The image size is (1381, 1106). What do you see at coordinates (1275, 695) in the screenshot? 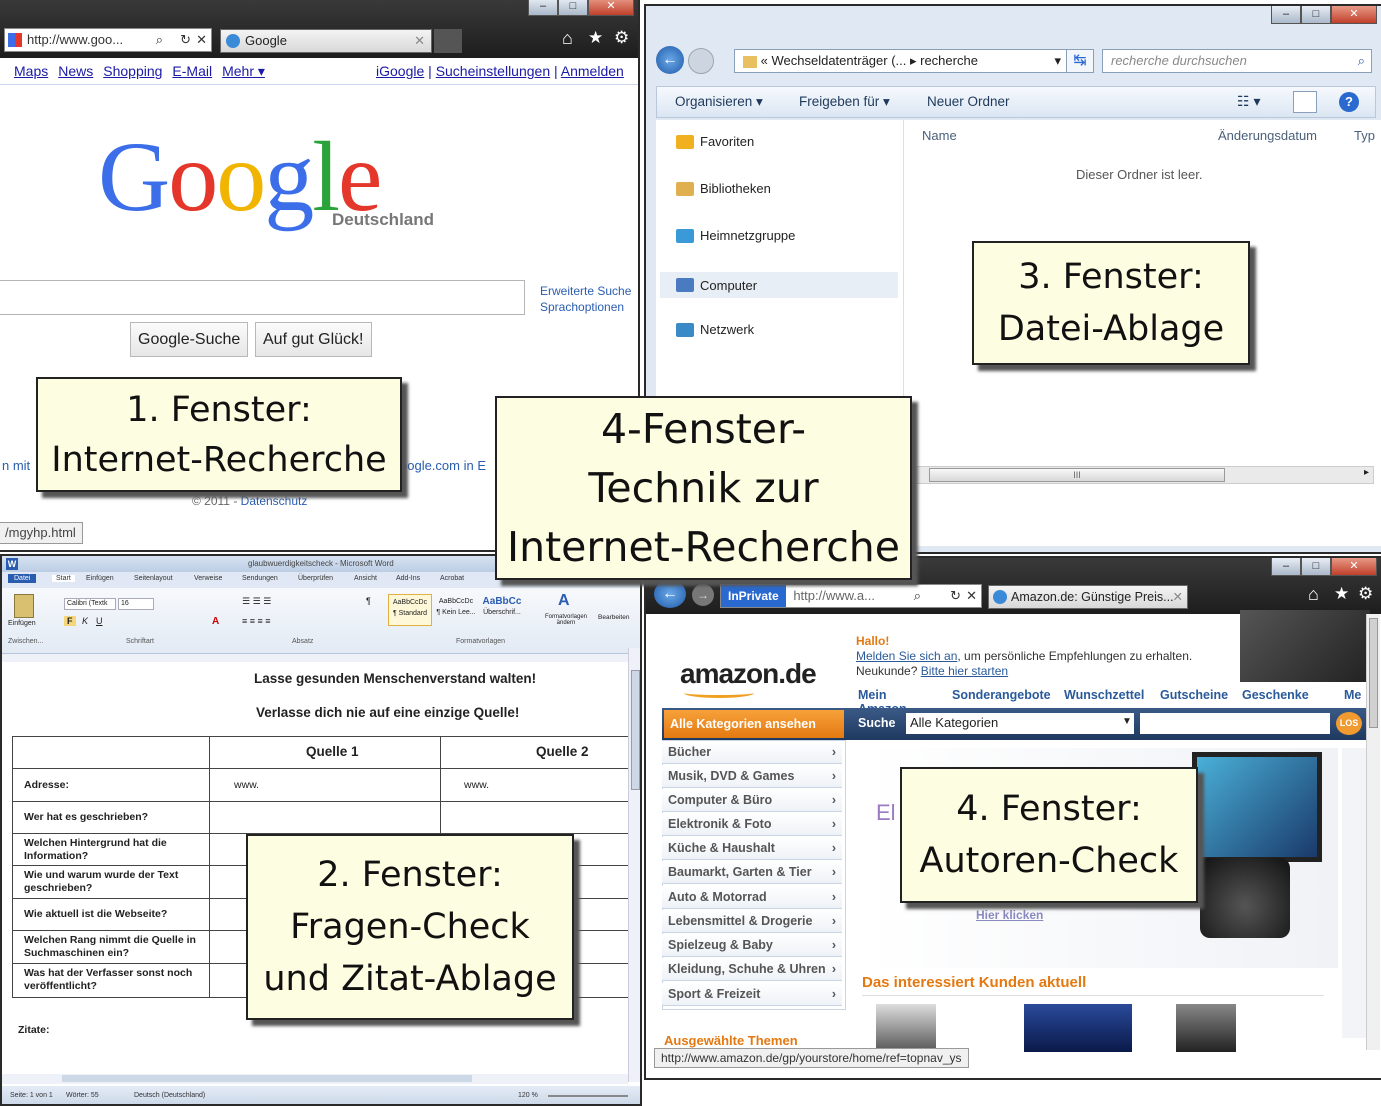
I see `nav-gifts: Geschenke` at bounding box center [1275, 695].